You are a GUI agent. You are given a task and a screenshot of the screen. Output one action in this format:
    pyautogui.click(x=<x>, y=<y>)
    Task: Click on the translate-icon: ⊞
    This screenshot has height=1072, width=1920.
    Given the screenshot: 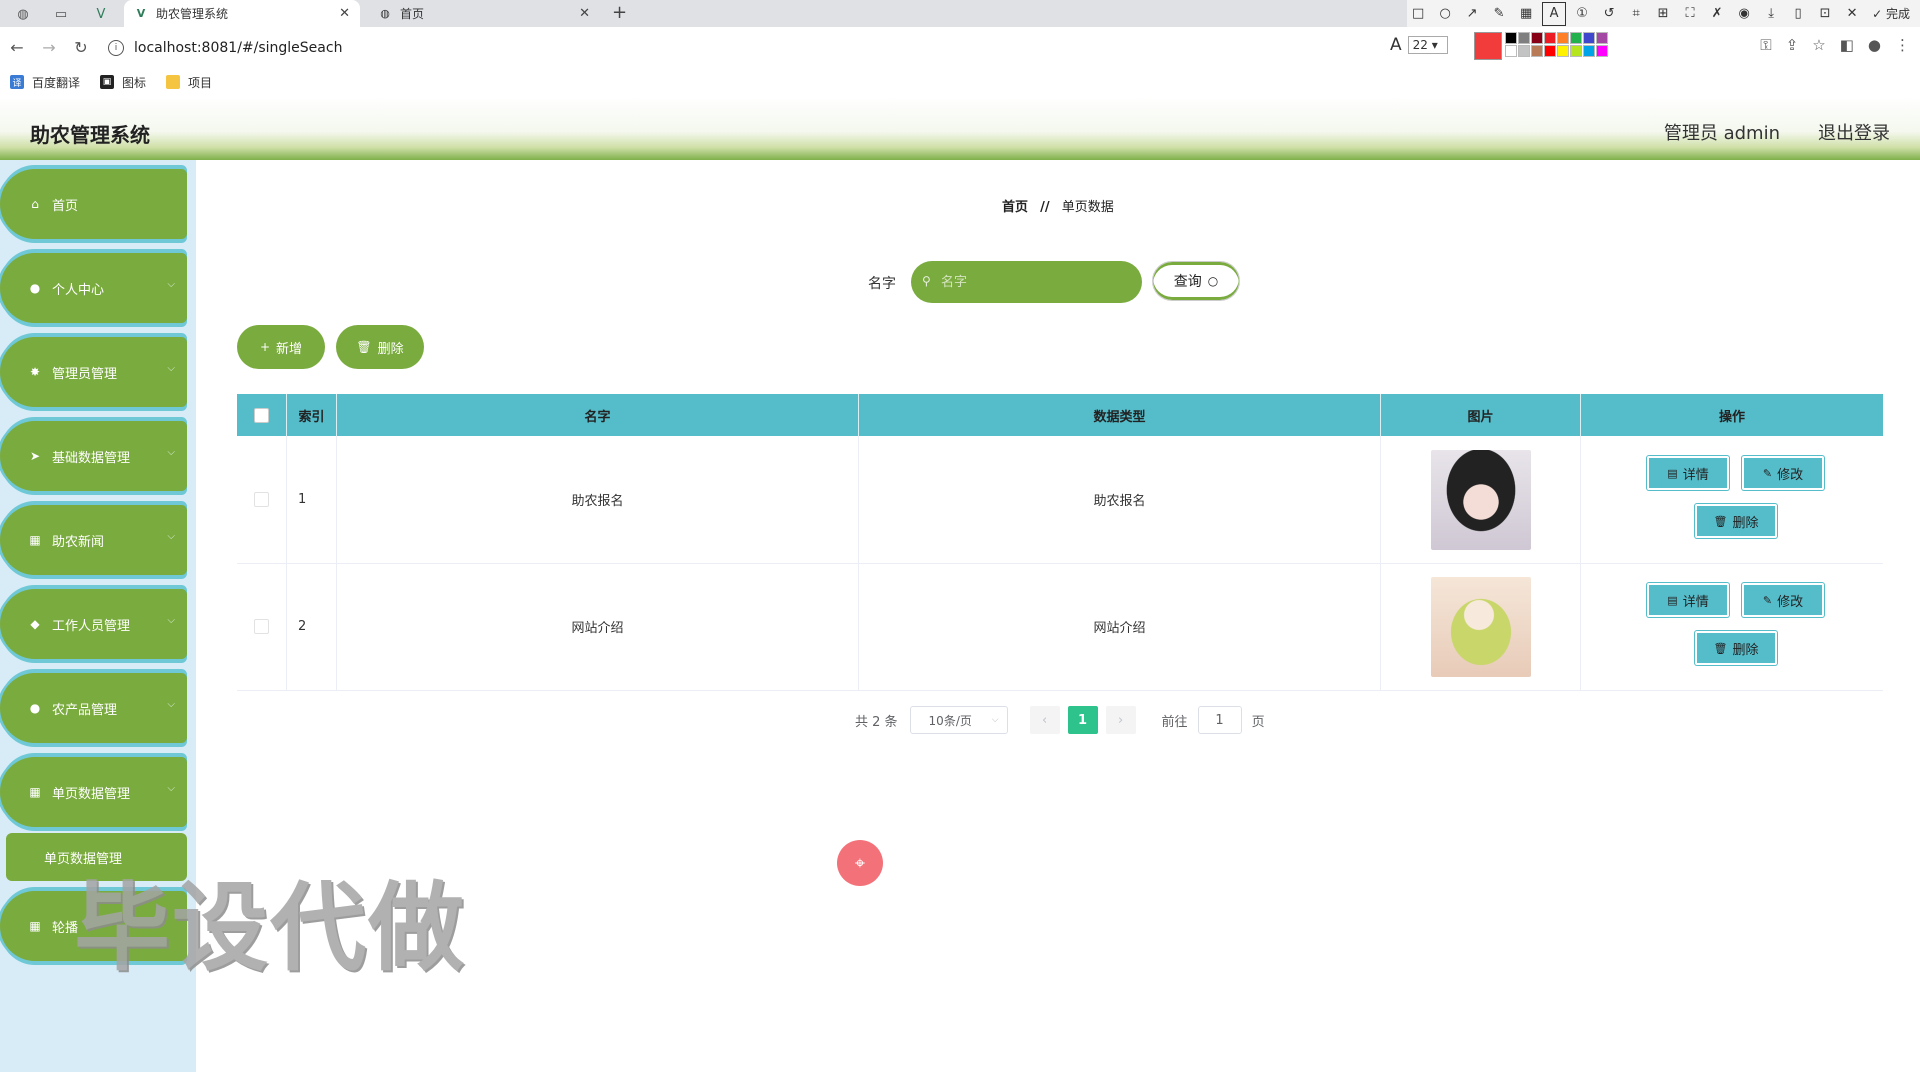 What is the action you would take?
    pyautogui.click(x=1663, y=14)
    